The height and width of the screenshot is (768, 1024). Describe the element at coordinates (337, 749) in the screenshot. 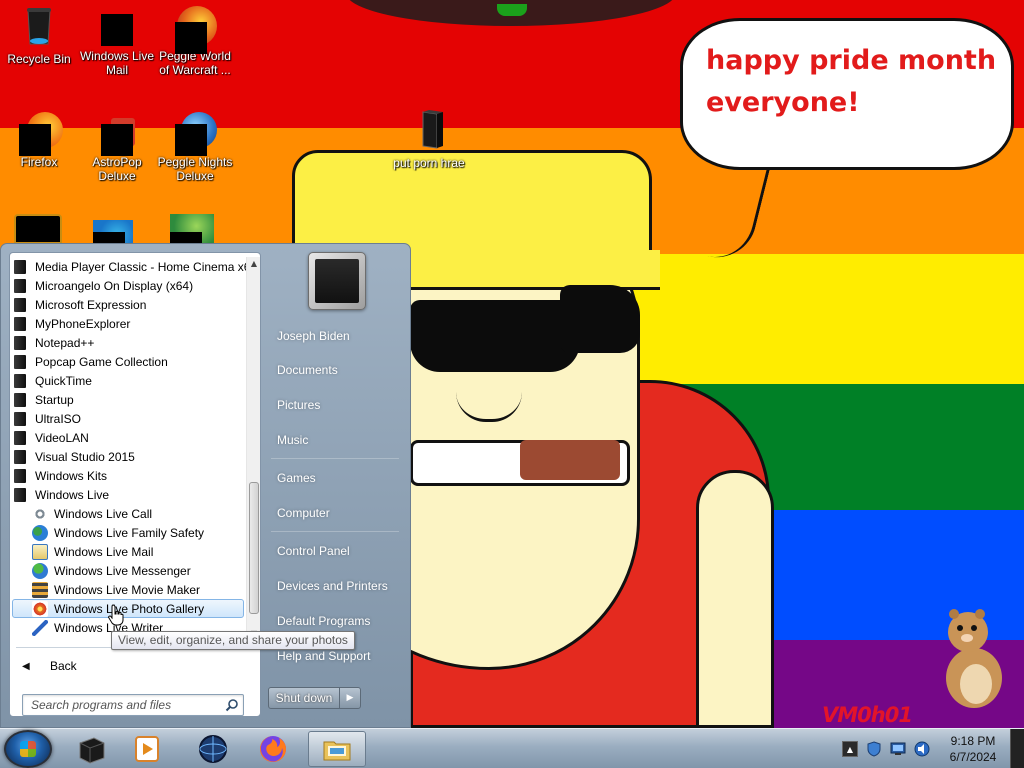

I see `taskbar-windows-explorer-active` at that location.